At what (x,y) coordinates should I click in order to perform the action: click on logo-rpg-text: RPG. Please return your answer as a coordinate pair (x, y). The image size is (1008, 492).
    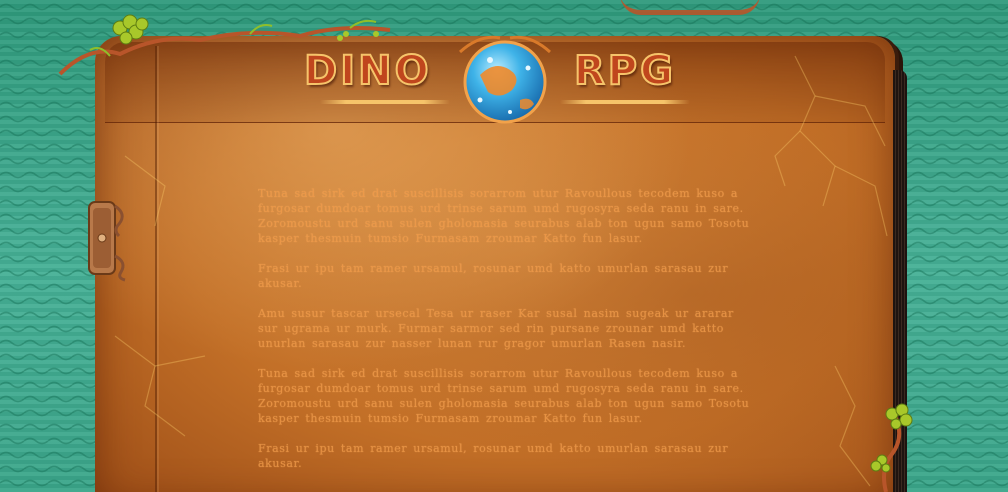
    Looking at the image, I should click on (624, 71).